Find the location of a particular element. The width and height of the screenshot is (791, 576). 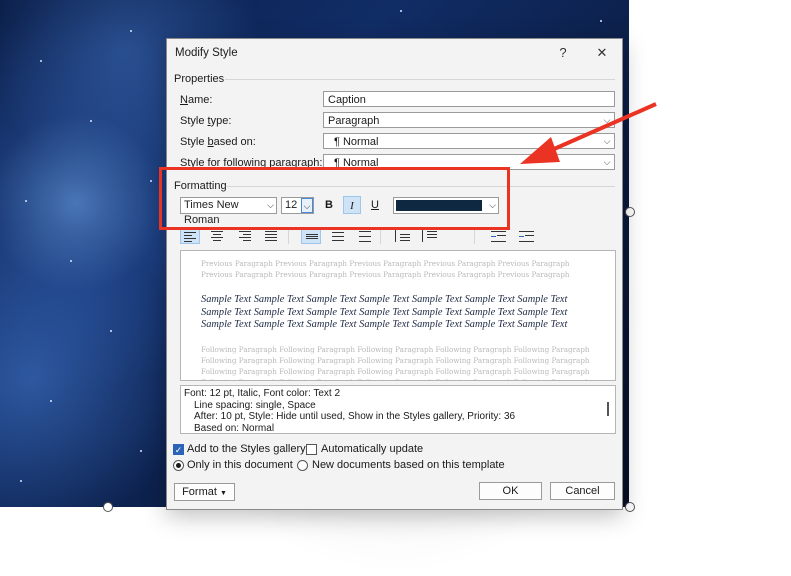

description-line: Font: 12 pt, Italic, Font color: Text 2 is located at coordinates (262, 393).